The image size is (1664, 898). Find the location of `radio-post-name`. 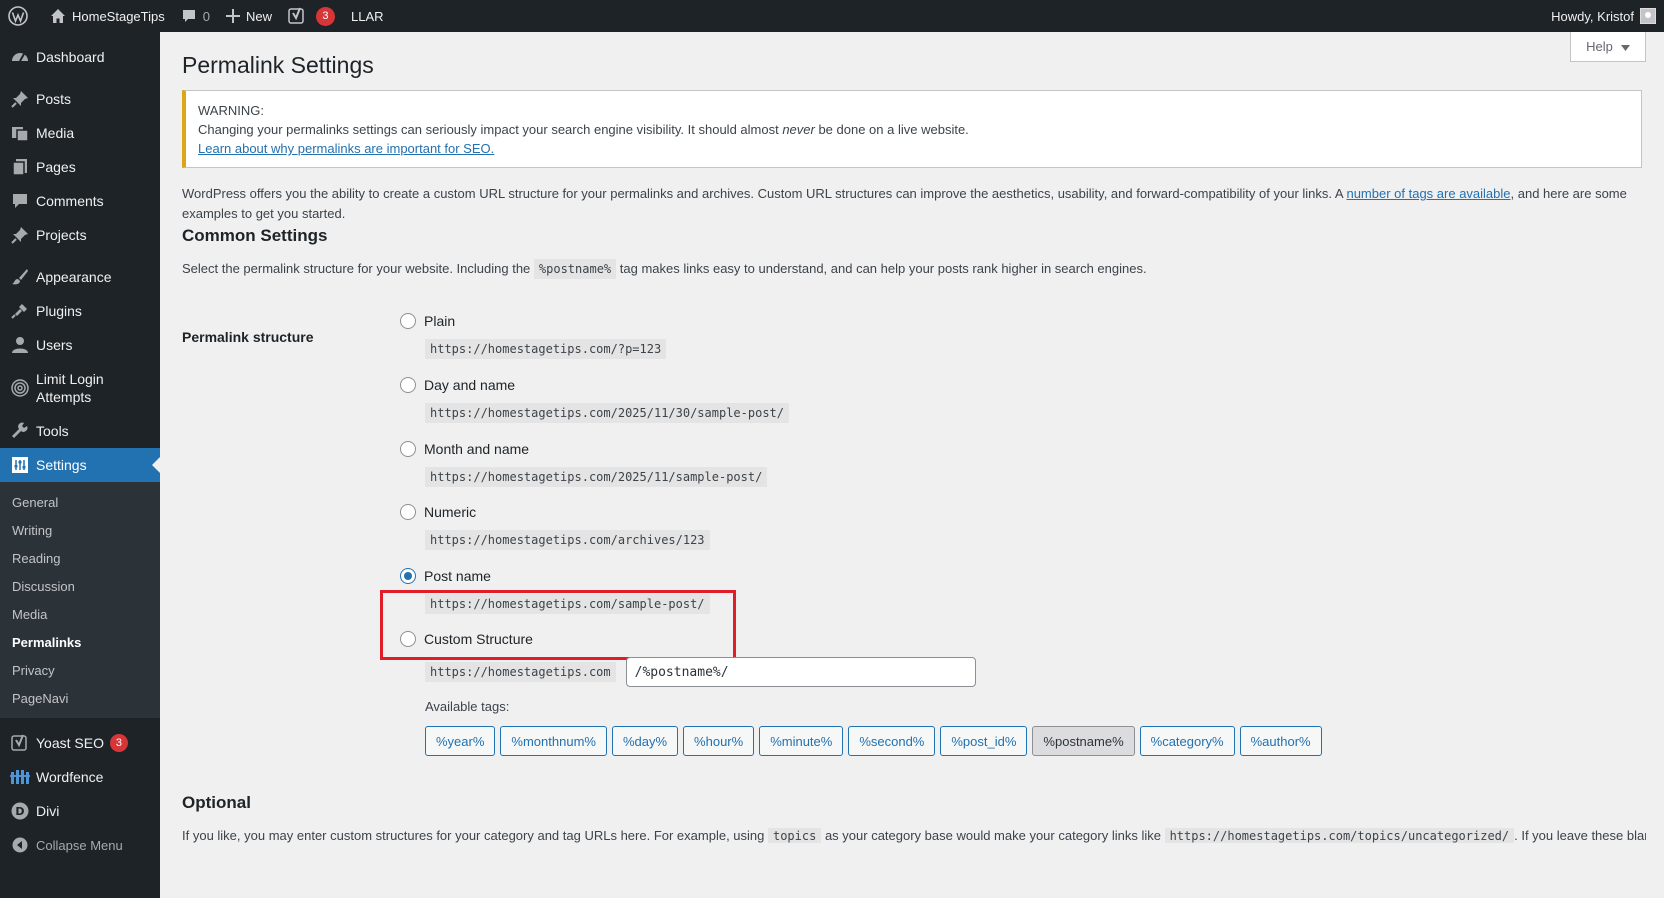

radio-post-name is located at coordinates (408, 576).